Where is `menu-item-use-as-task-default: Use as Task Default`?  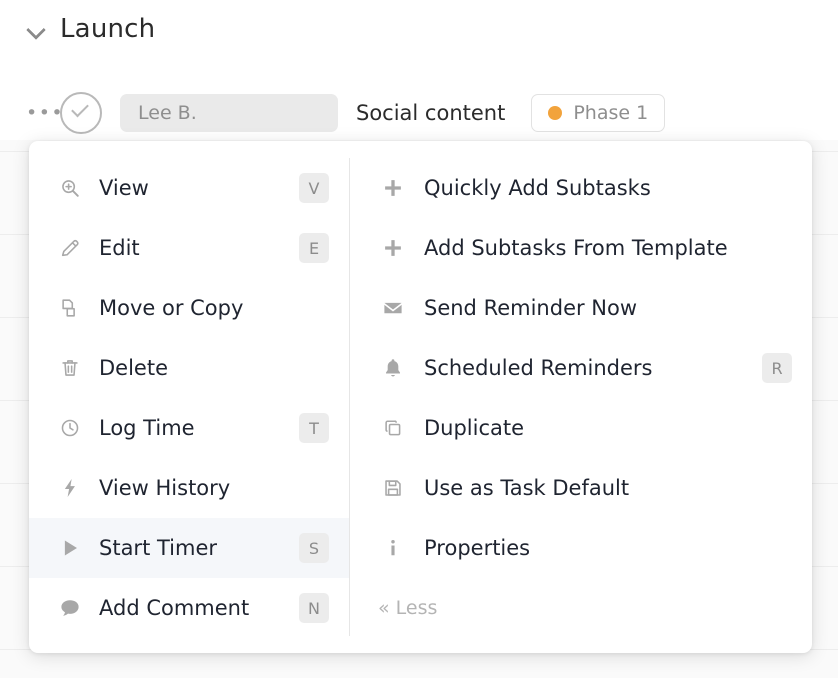
menu-item-use-as-task-default: Use as Task Default is located at coordinates (581, 488).